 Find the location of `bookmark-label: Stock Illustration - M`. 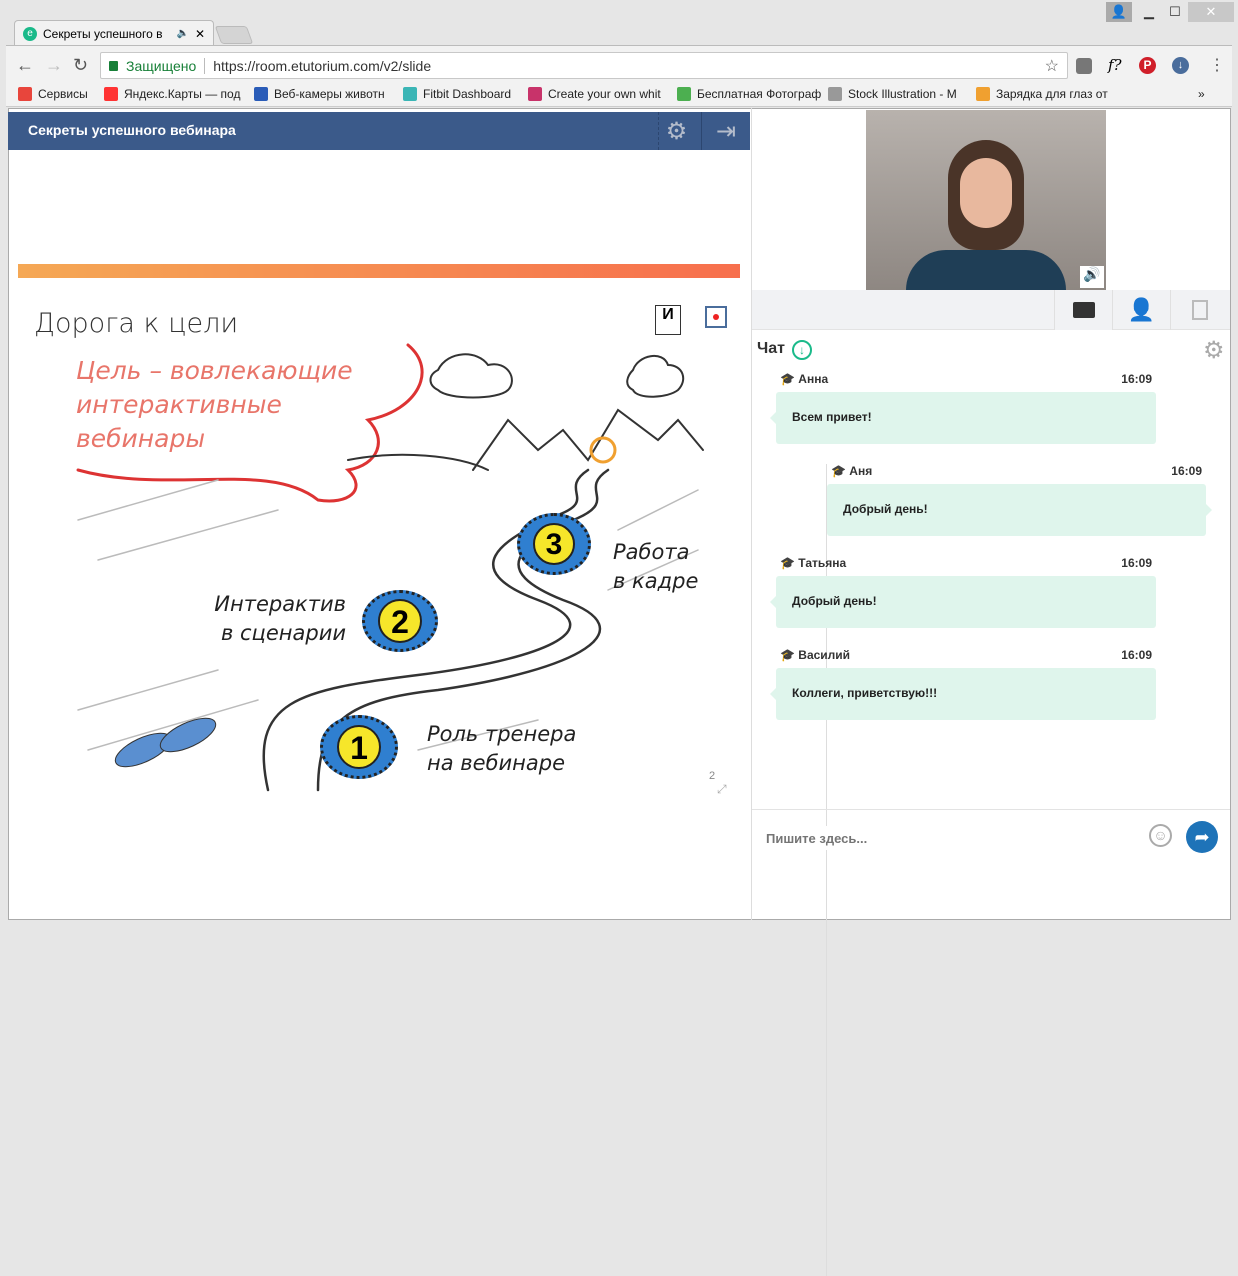

bookmark-label: Stock Illustration - M is located at coordinates (902, 94).